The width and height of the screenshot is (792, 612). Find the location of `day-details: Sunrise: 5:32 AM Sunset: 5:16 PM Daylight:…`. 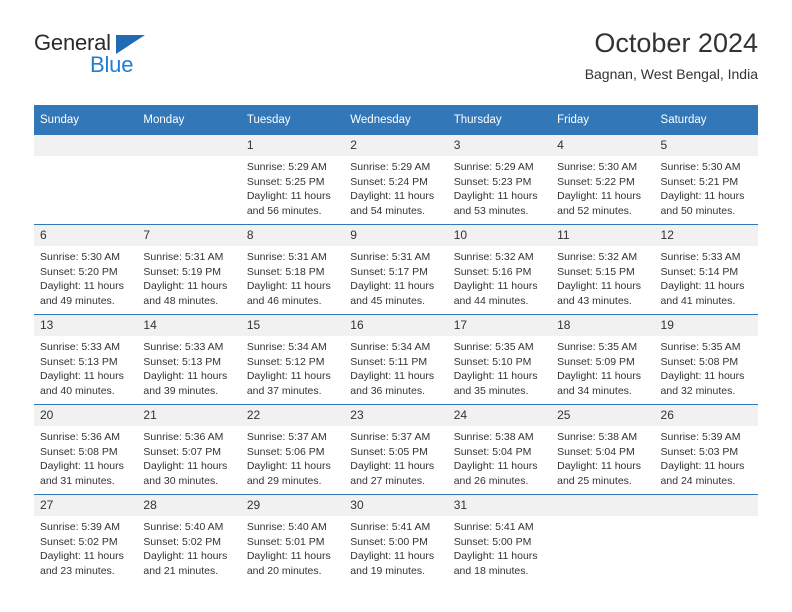

day-details: Sunrise: 5:32 AM Sunset: 5:16 PM Daylight:… is located at coordinates (499, 277).